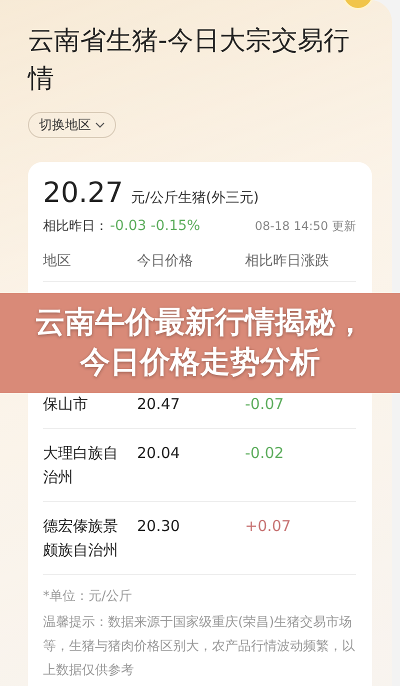 The width and height of the screenshot is (400, 686). Describe the element at coordinates (159, 526) in the screenshot. I see `price-cell-text: 20.30` at that location.